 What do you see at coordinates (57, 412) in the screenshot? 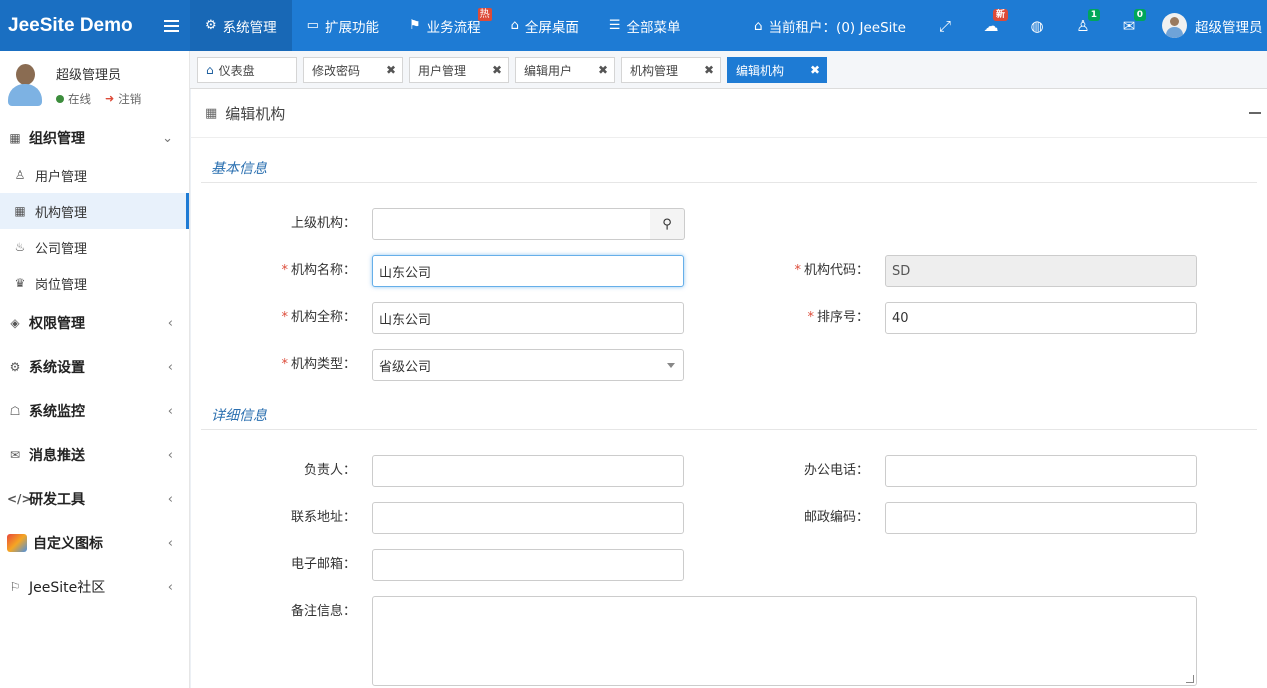
I see `sidebar-group-label: 系统监控` at bounding box center [57, 412].